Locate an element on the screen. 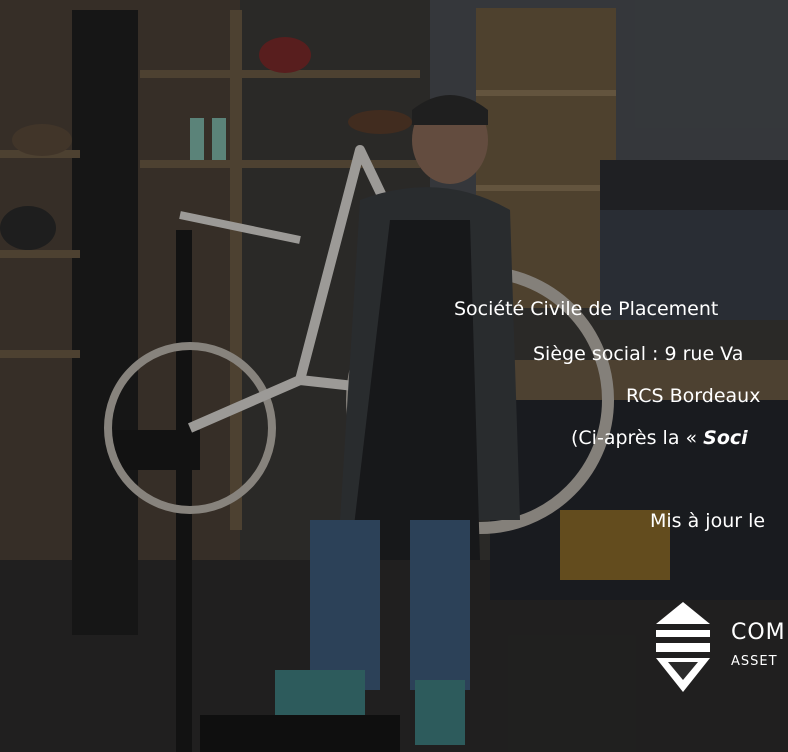 The width and height of the screenshot is (788, 752). cover-line-hereafter: (Ci-après la « Soci is located at coordinates (659, 438).